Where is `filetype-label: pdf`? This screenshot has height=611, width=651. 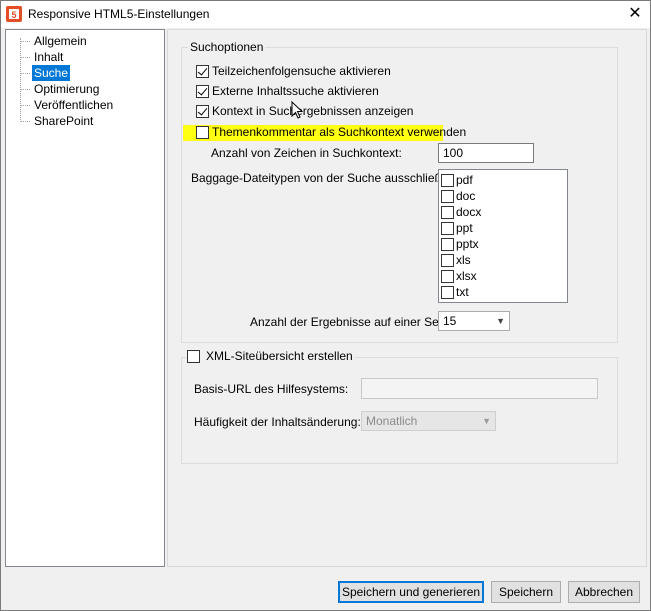
filetype-label: pdf is located at coordinates (464, 180).